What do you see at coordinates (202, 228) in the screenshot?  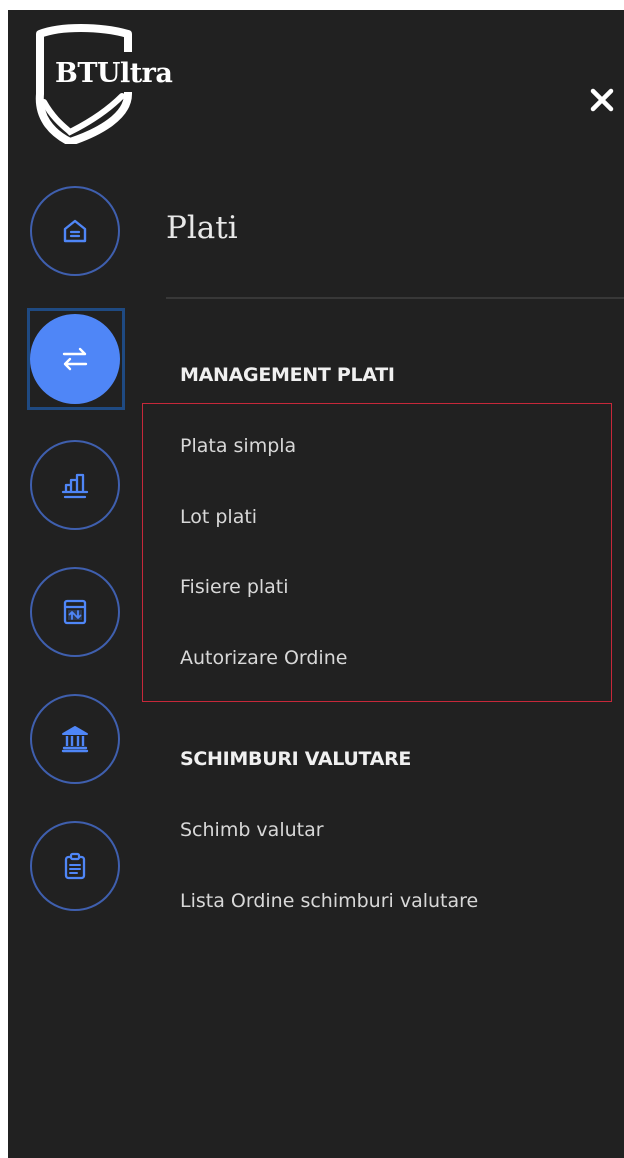 I see `page-title: Plati` at bounding box center [202, 228].